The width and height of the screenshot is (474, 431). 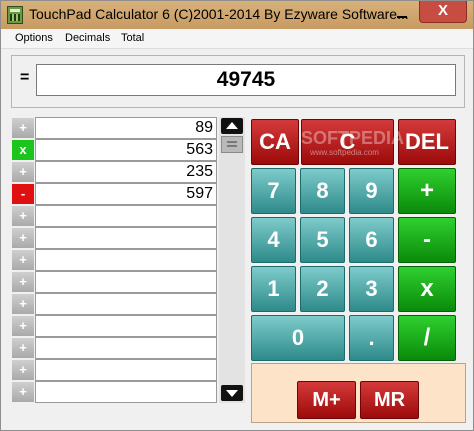 What do you see at coordinates (322, 289) in the screenshot?
I see `digit-2-button: 2` at bounding box center [322, 289].